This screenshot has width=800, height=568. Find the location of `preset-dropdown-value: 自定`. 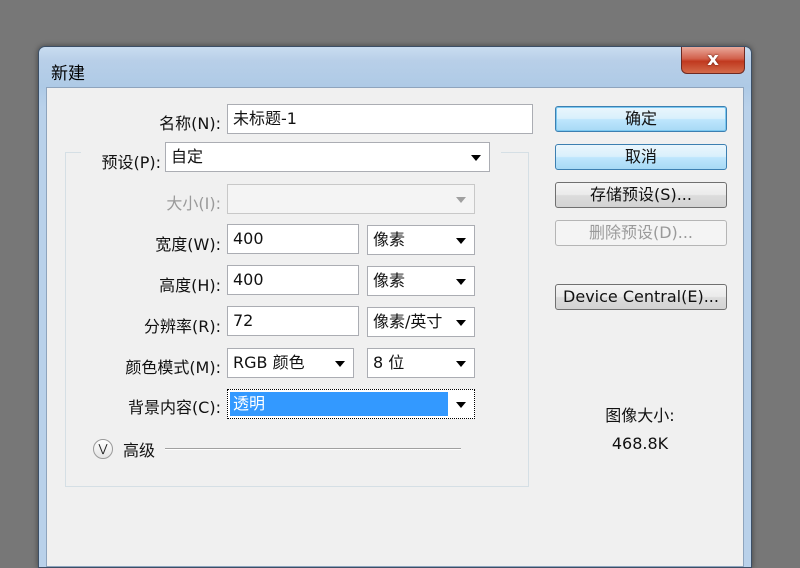

preset-dropdown-value: 自定 is located at coordinates (187, 156).